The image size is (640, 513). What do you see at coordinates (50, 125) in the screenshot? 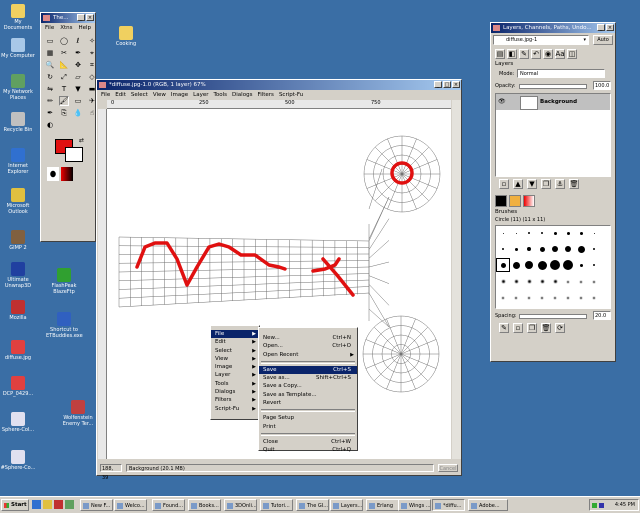
I see `dodge-burn-icon: ◐` at bounding box center [50, 125].